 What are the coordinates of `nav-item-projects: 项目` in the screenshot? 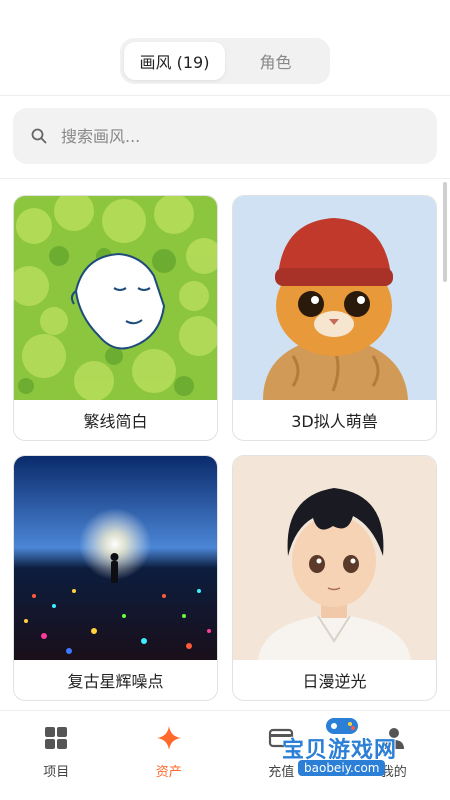 It's located at (56, 755).